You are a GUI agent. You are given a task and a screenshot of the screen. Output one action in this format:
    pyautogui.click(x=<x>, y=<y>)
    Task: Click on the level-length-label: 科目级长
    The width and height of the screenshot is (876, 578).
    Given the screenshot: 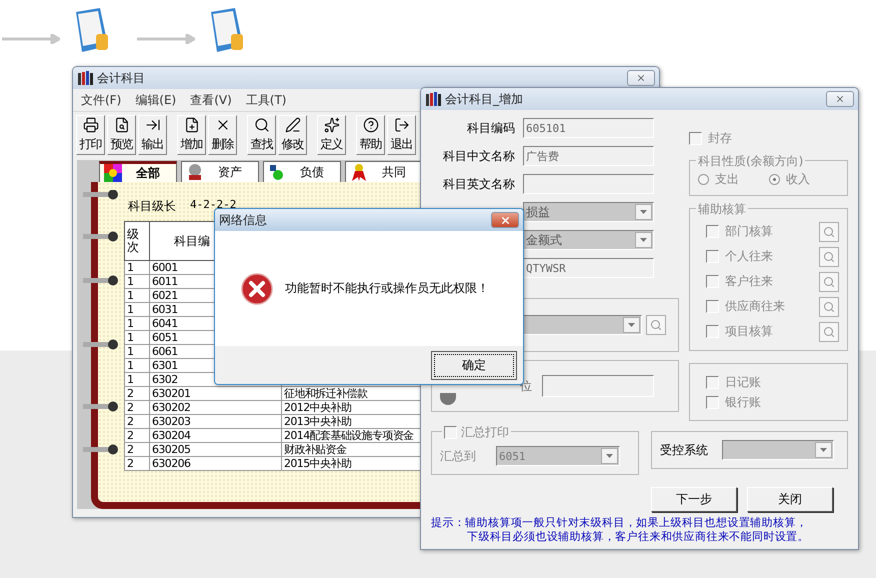 What is the action you would take?
    pyautogui.click(x=152, y=206)
    